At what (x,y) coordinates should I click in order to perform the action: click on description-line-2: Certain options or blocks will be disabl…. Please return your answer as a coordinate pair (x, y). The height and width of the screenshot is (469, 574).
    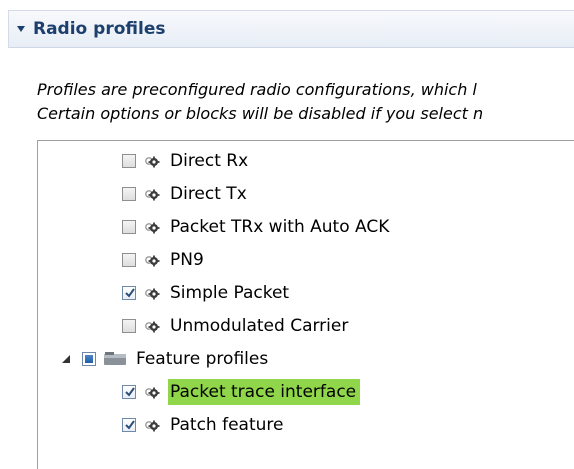
    Looking at the image, I should click on (260, 113).